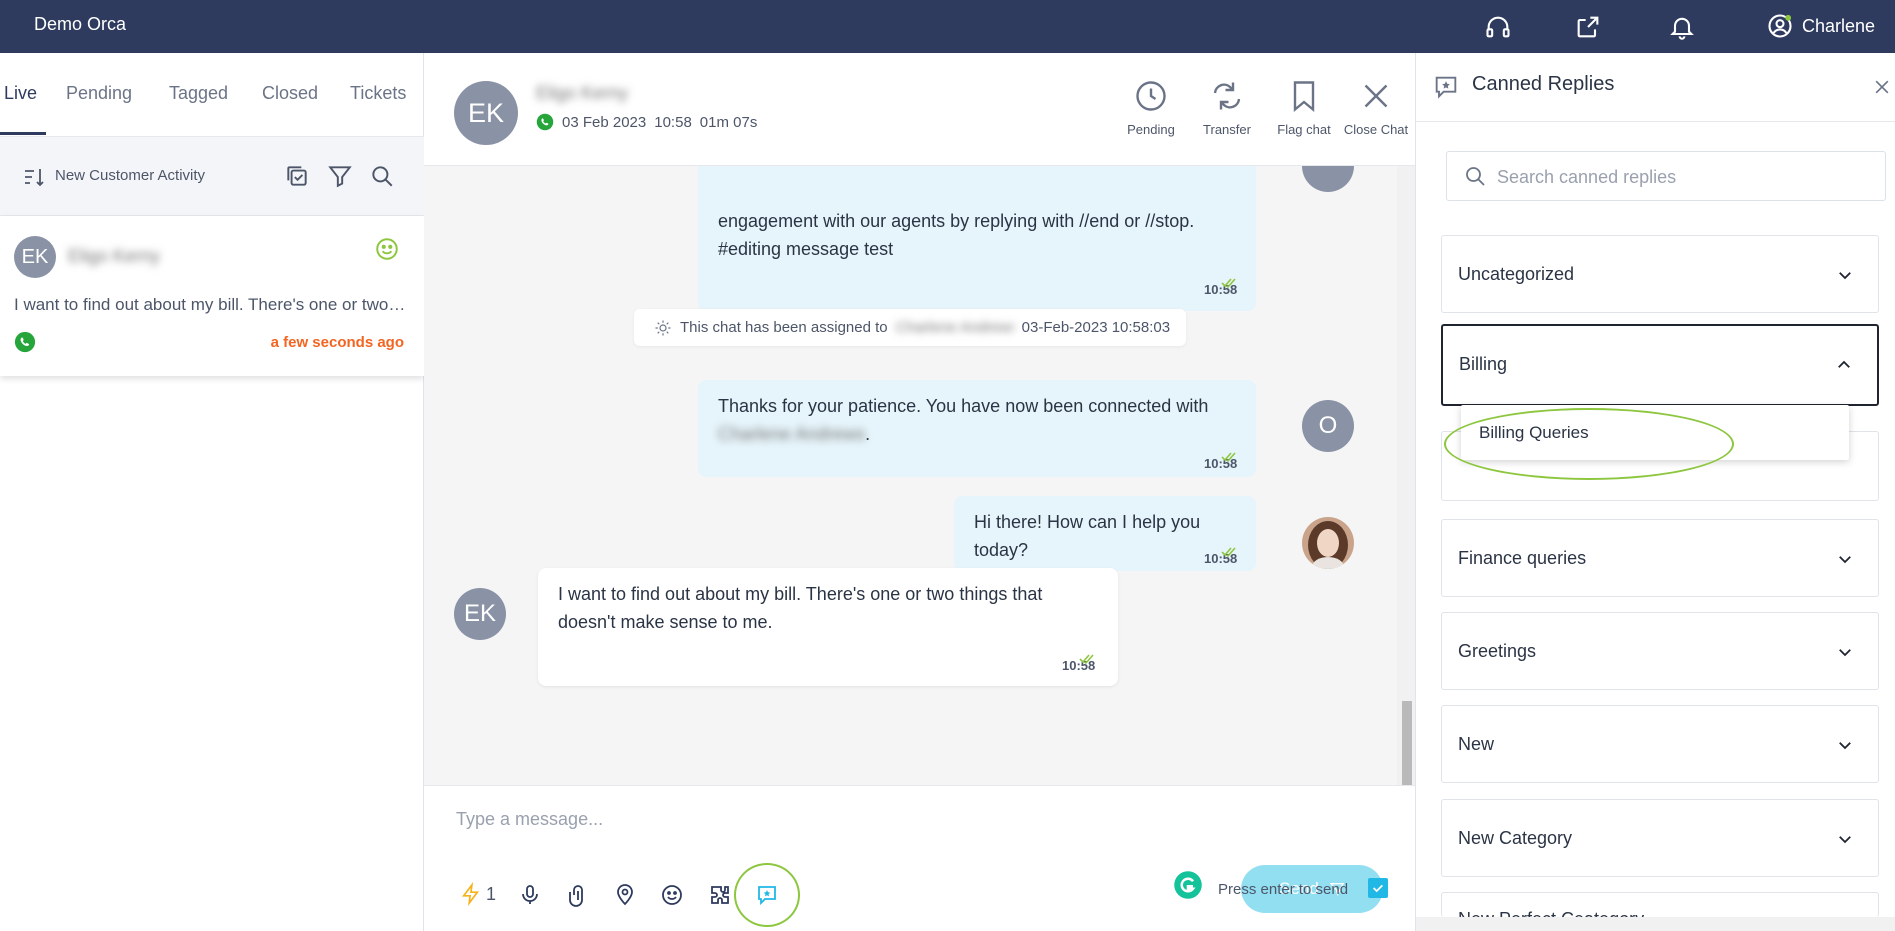 This screenshot has width=1895, height=931. I want to click on avatar, so click(1328, 179).